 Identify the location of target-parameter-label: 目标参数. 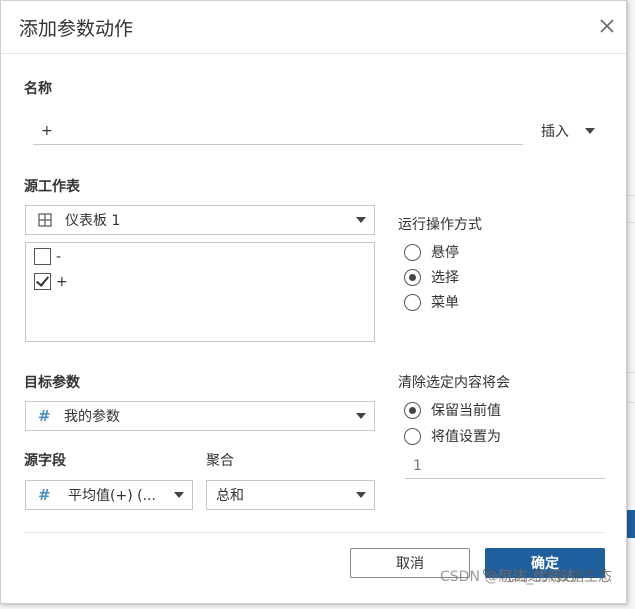
(52, 383).